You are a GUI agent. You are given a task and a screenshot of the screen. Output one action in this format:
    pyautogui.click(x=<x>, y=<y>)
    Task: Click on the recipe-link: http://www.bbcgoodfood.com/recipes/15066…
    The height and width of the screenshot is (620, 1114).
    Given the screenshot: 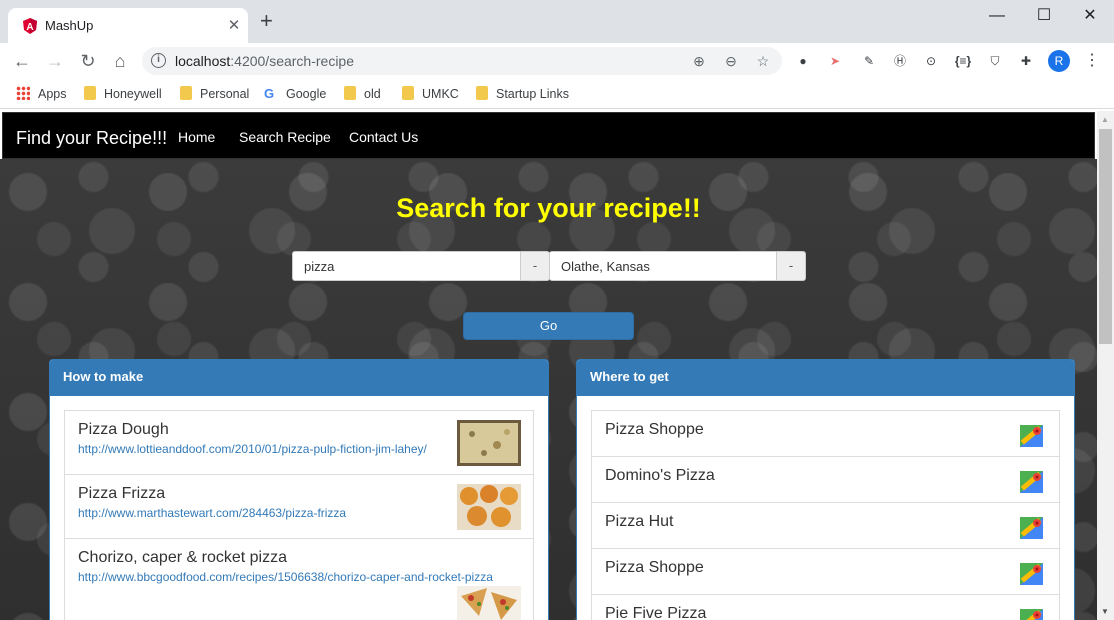 What is the action you would take?
    pyautogui.click(x=285, y=577)
    